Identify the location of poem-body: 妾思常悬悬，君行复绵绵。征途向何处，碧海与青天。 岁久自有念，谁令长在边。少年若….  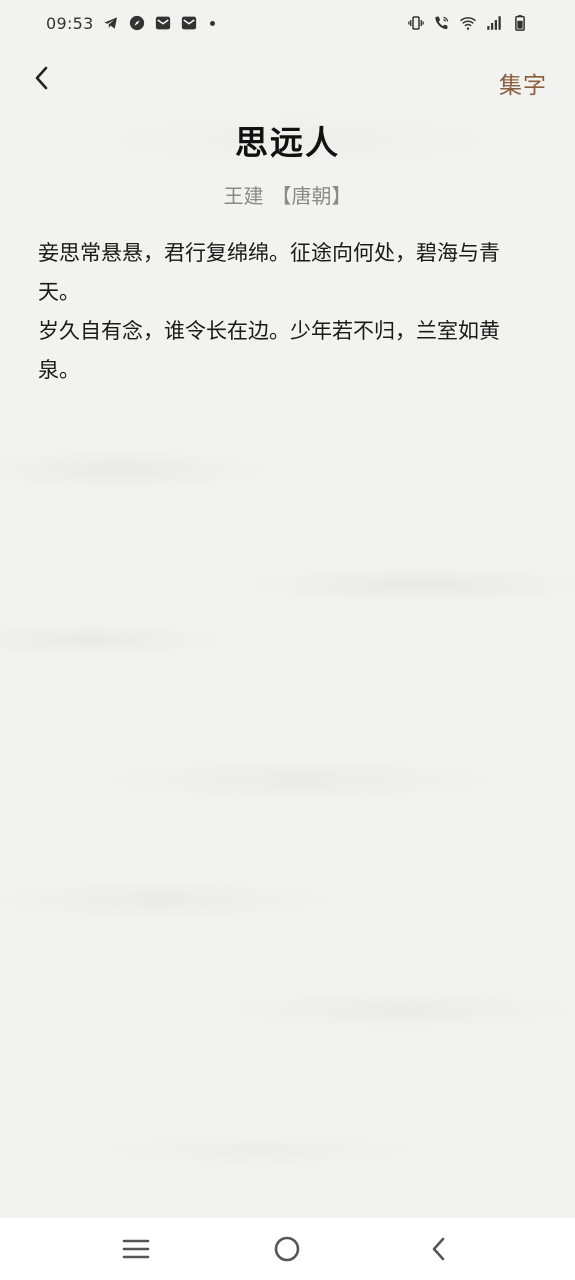
(288, 312).